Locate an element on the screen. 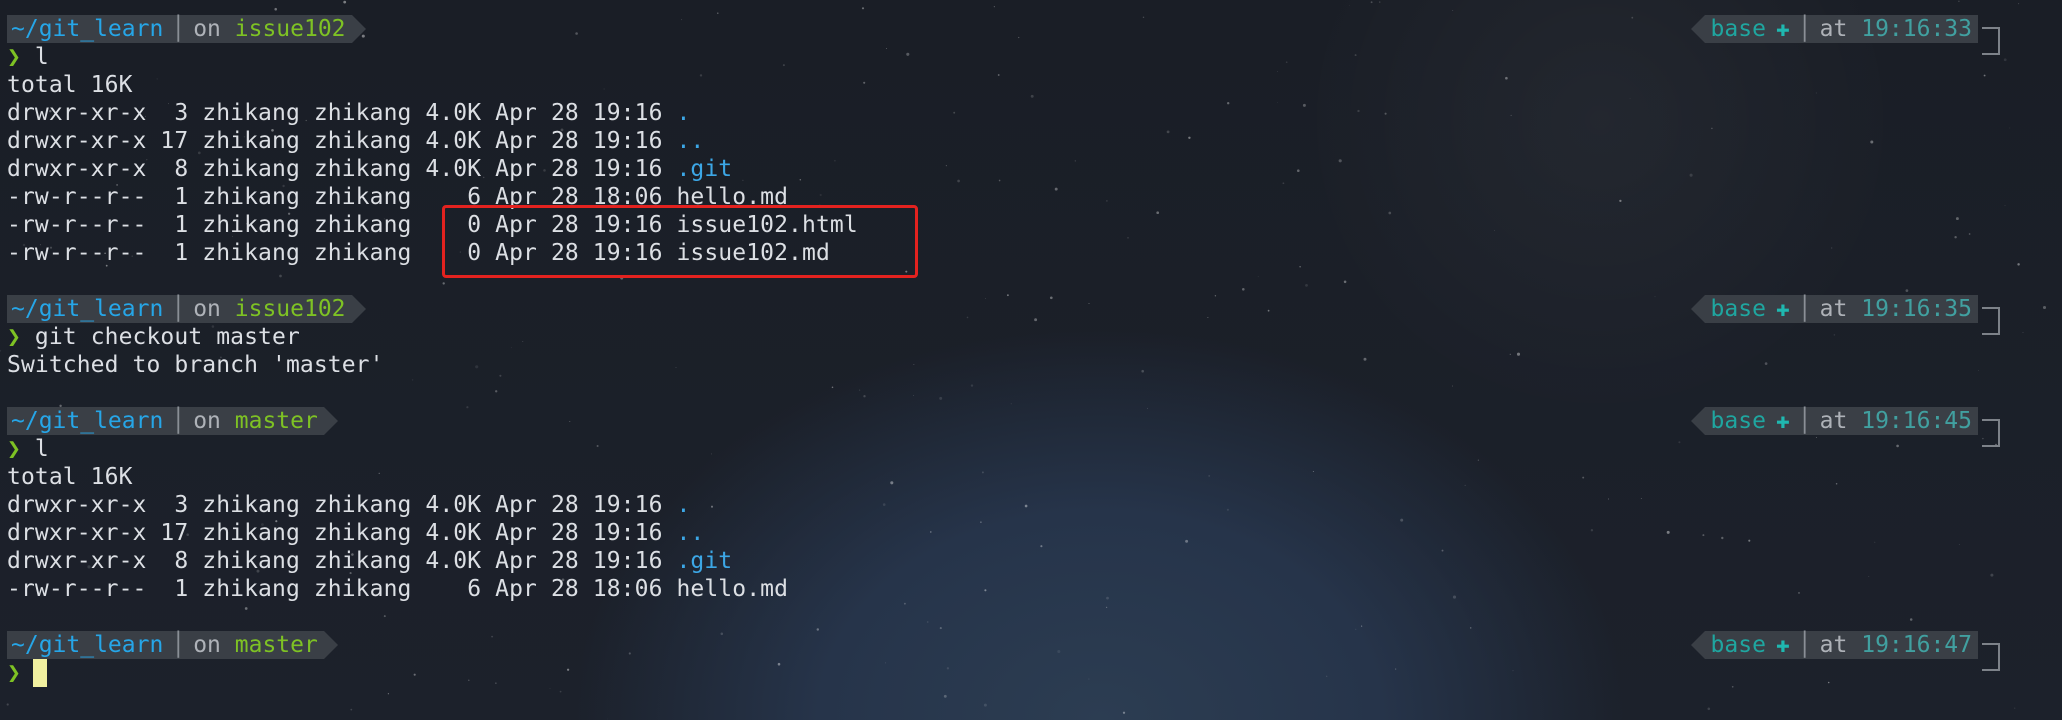  time-segment: at 19:16:45 is located at coordinates (1895, 421).